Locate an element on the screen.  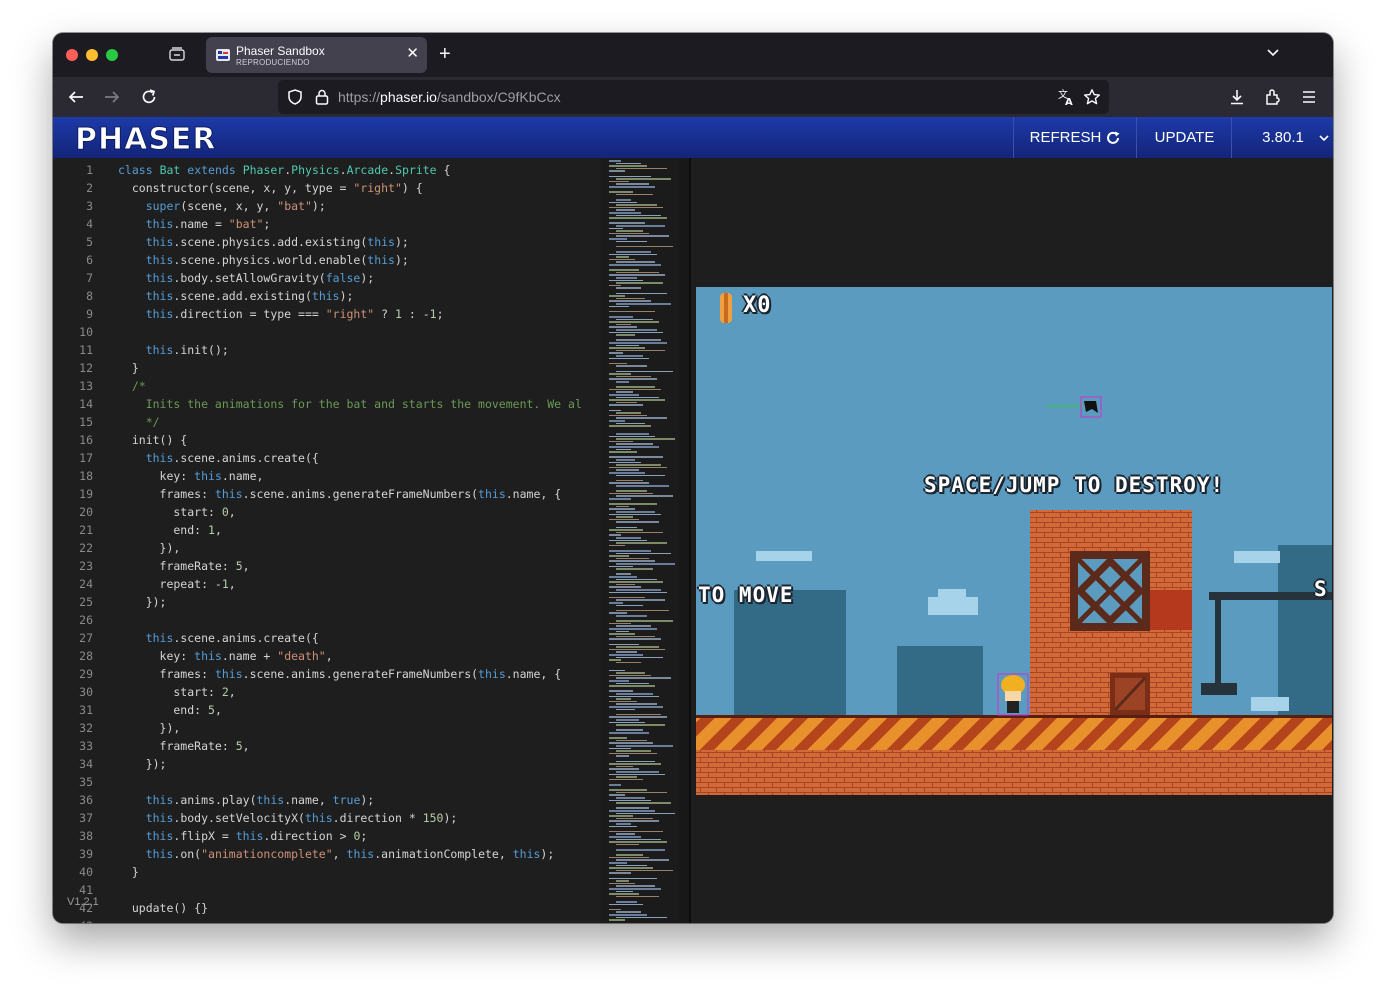
code-line: update() {} is located at coordinates (163, 908).